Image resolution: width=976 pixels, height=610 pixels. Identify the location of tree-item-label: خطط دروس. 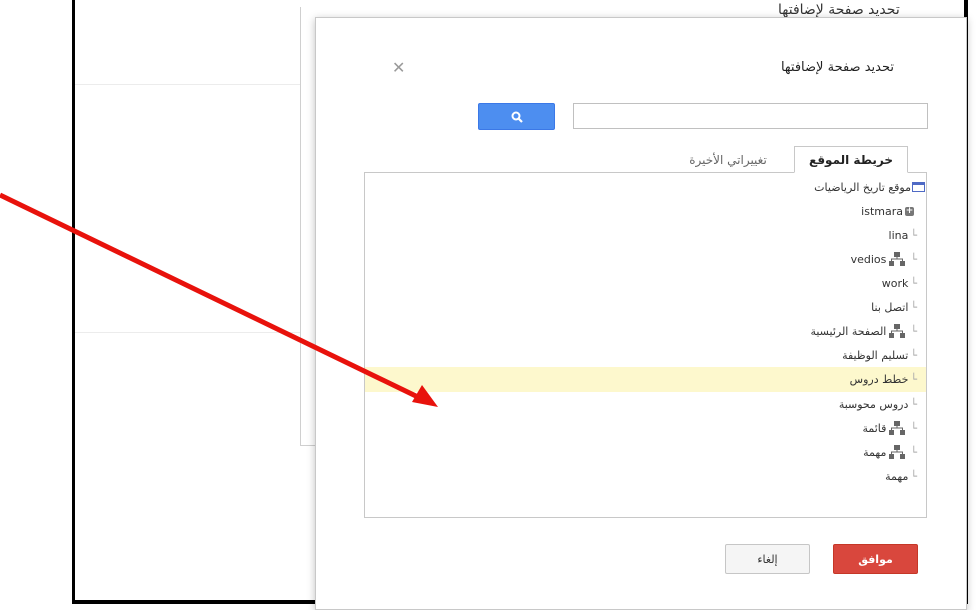
(879, 379).